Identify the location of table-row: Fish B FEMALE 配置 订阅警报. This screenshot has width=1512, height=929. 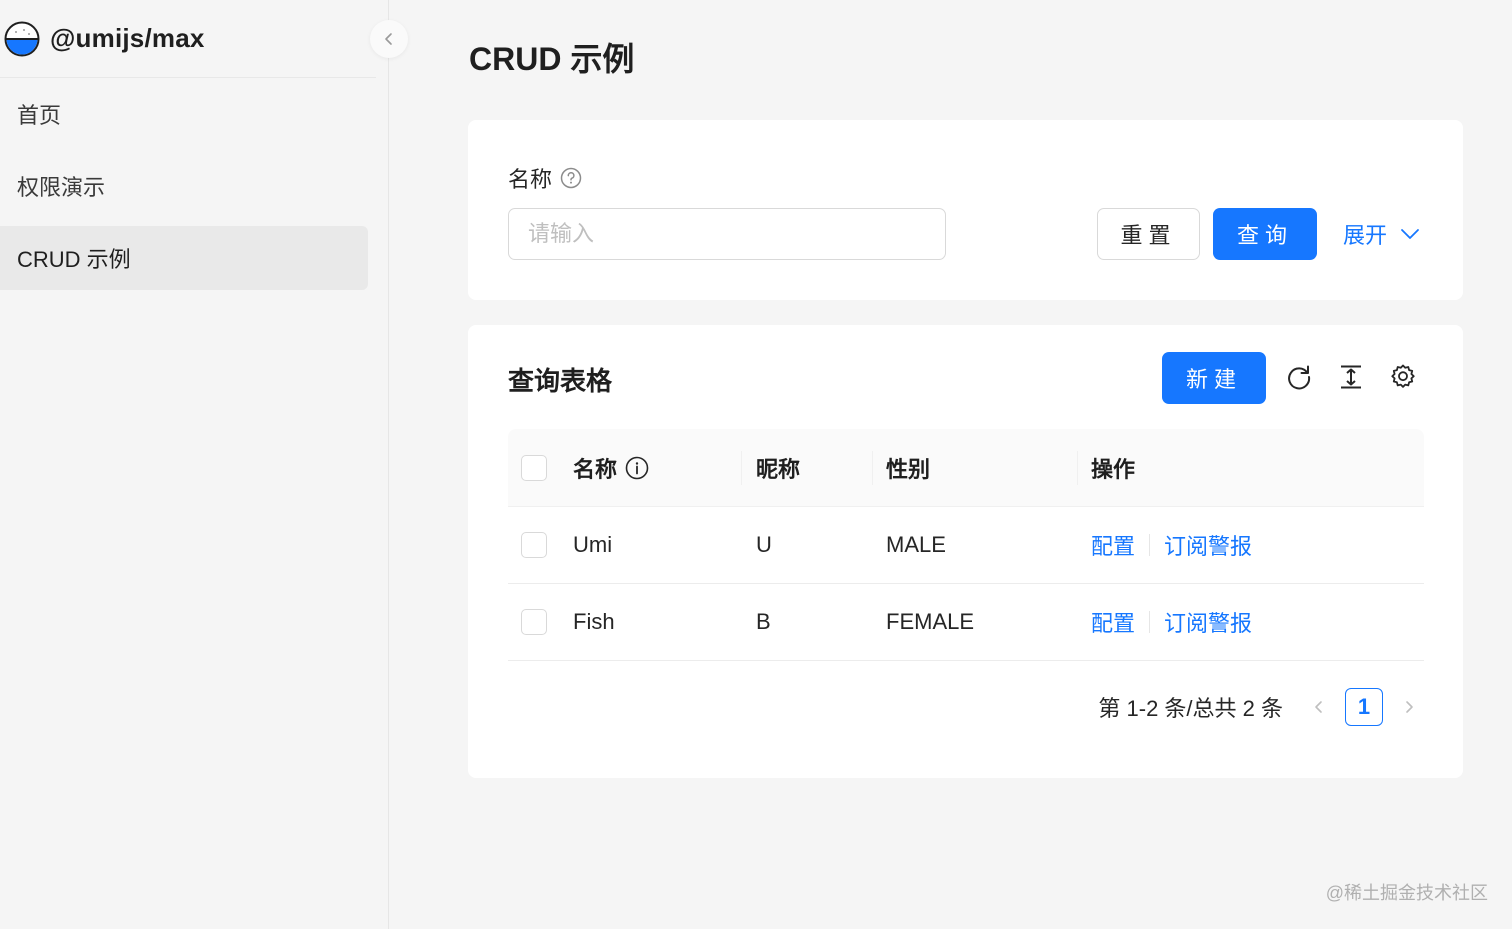
(966, 622).